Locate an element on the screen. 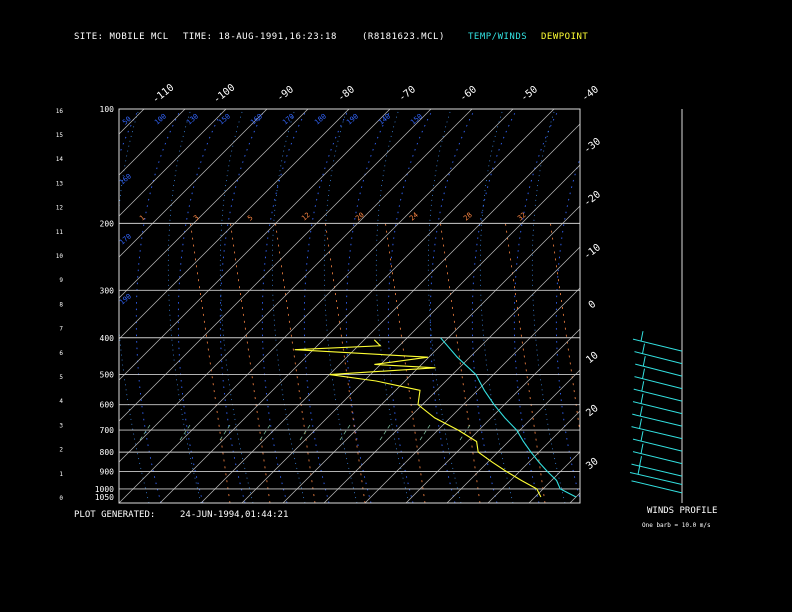  wind-profile-title: WINDS PROFILE is located at coordinates (682, 511).